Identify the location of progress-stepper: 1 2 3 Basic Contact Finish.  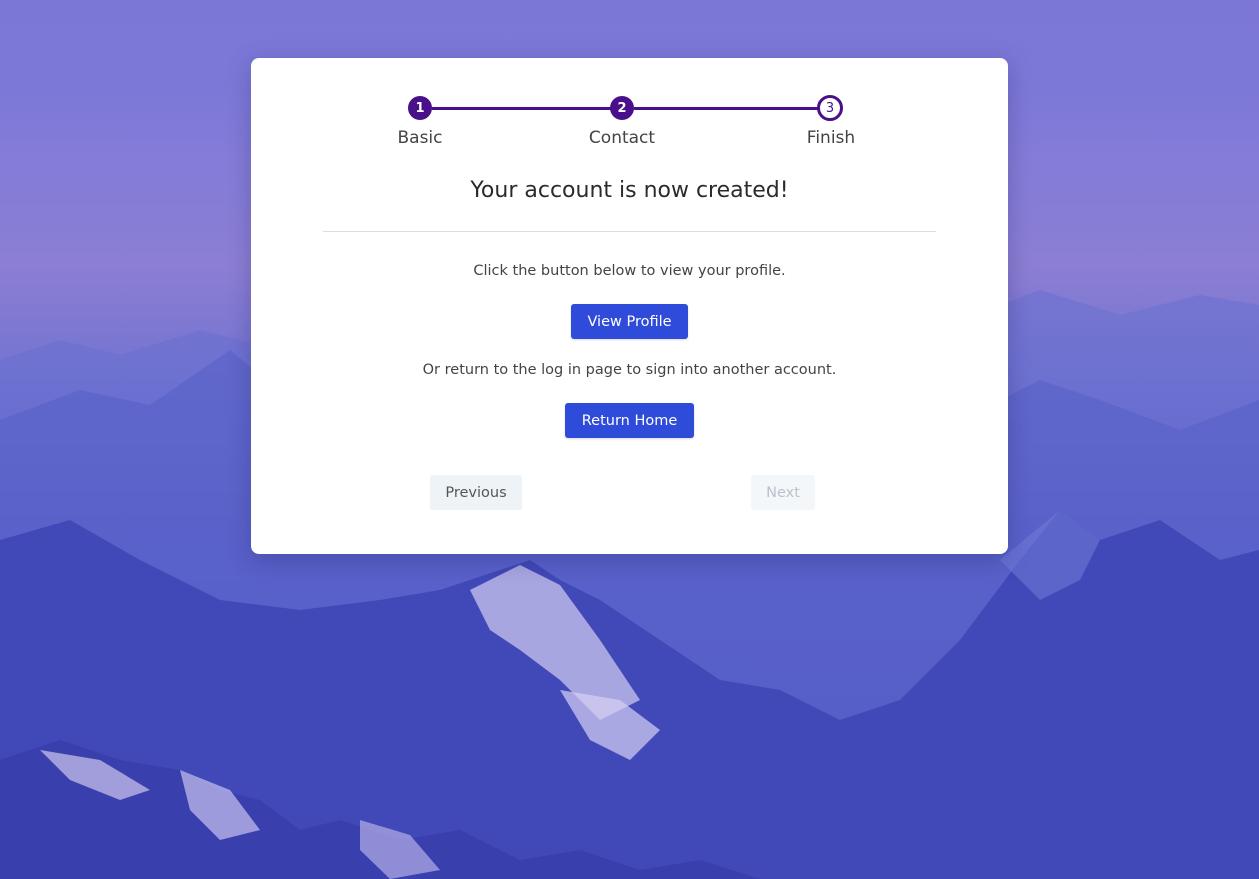
(629, 108).